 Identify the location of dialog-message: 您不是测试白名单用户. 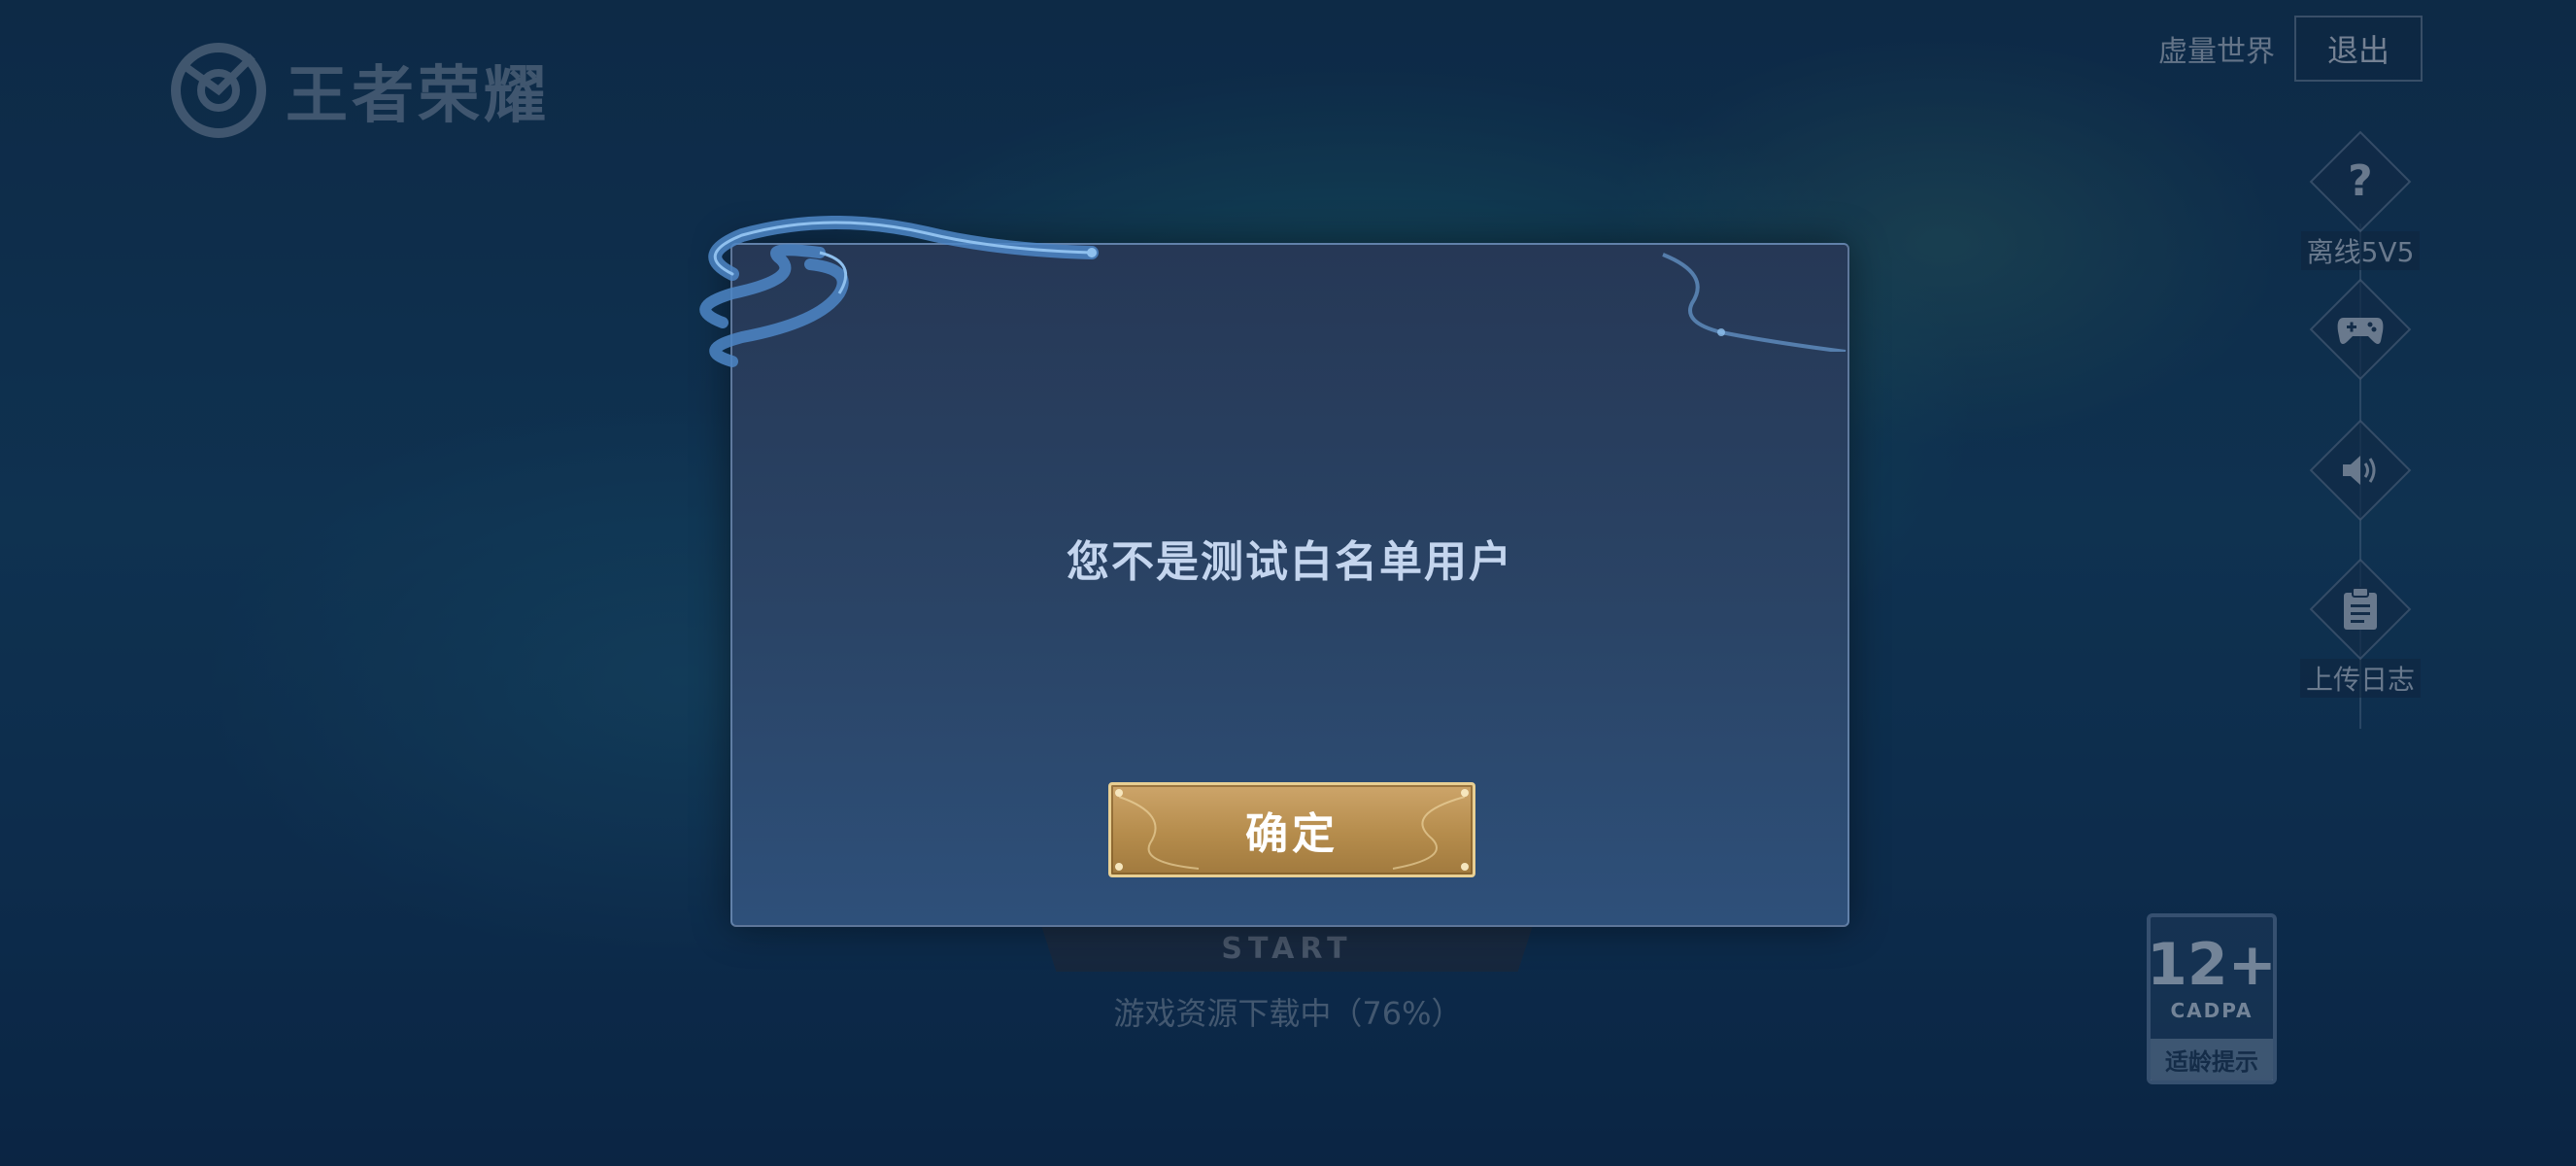
(1290, 562).